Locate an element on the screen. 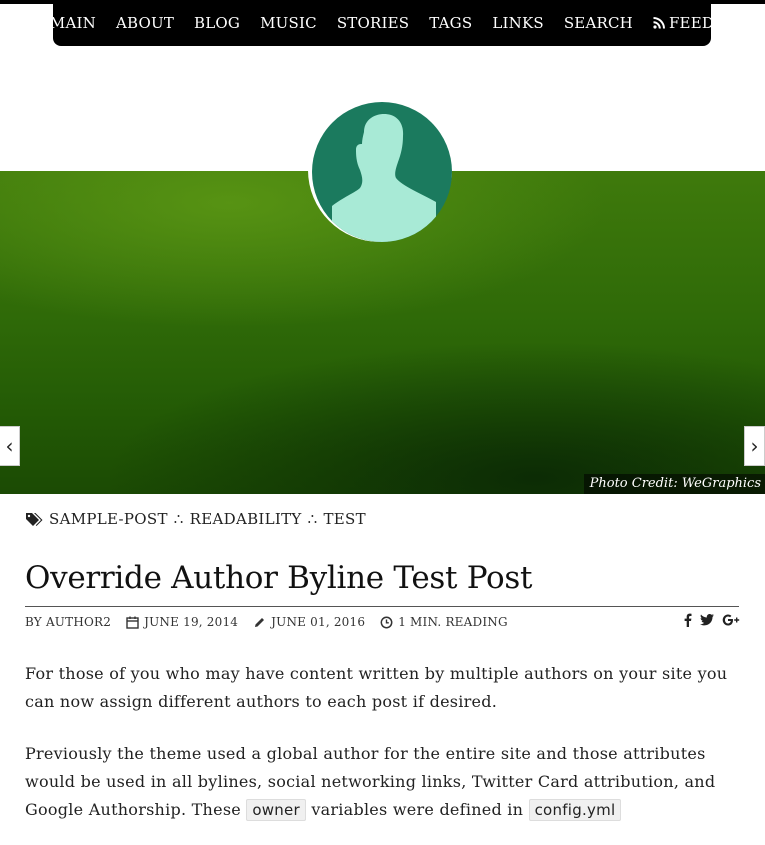 This screenshot has height=845, width=765. person-silhouette-icon is located at coordinates (384, 178).